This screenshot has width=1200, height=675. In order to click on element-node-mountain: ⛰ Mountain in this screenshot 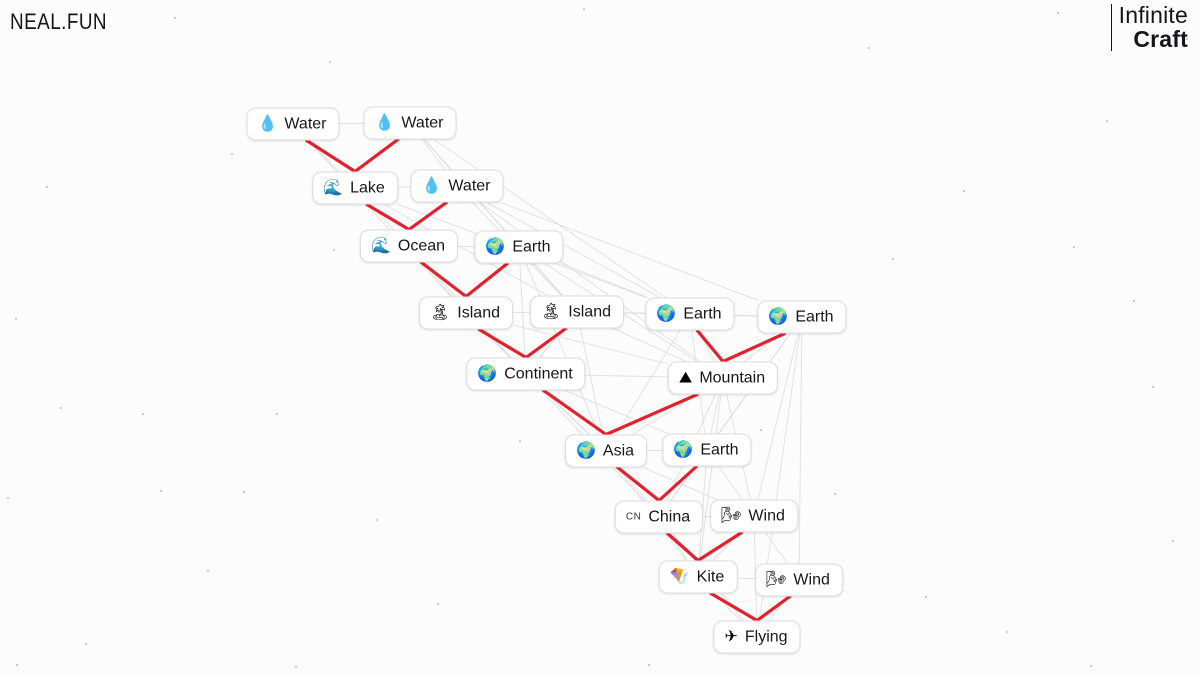, I will do `click(723, 378)`.